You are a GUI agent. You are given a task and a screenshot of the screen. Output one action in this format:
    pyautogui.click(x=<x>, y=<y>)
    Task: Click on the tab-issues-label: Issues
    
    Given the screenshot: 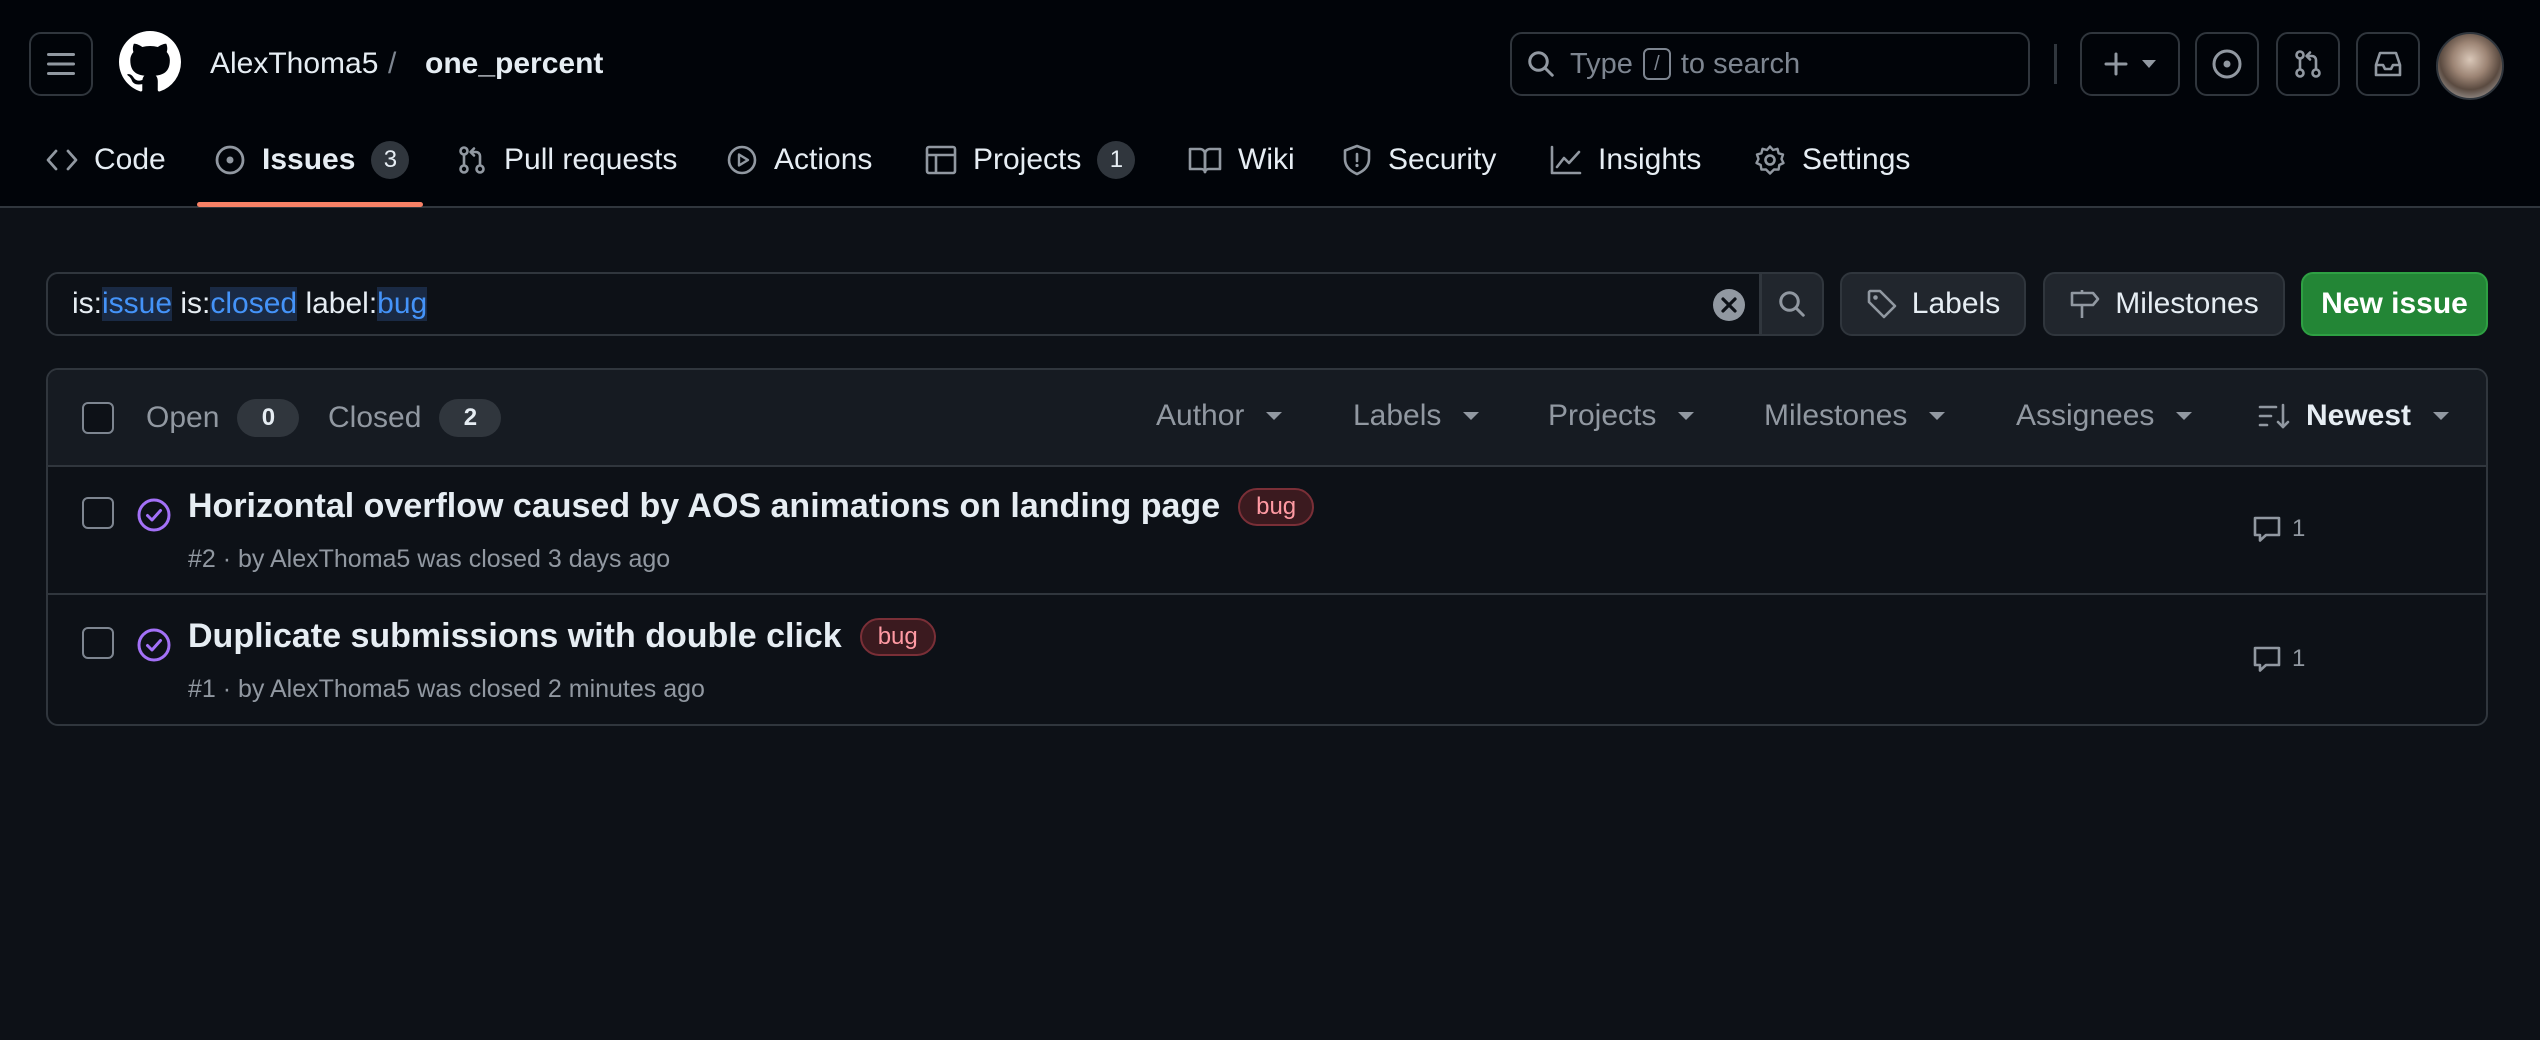 What is the action you would take?
    pyautogui.click(x=309, y=159)
    